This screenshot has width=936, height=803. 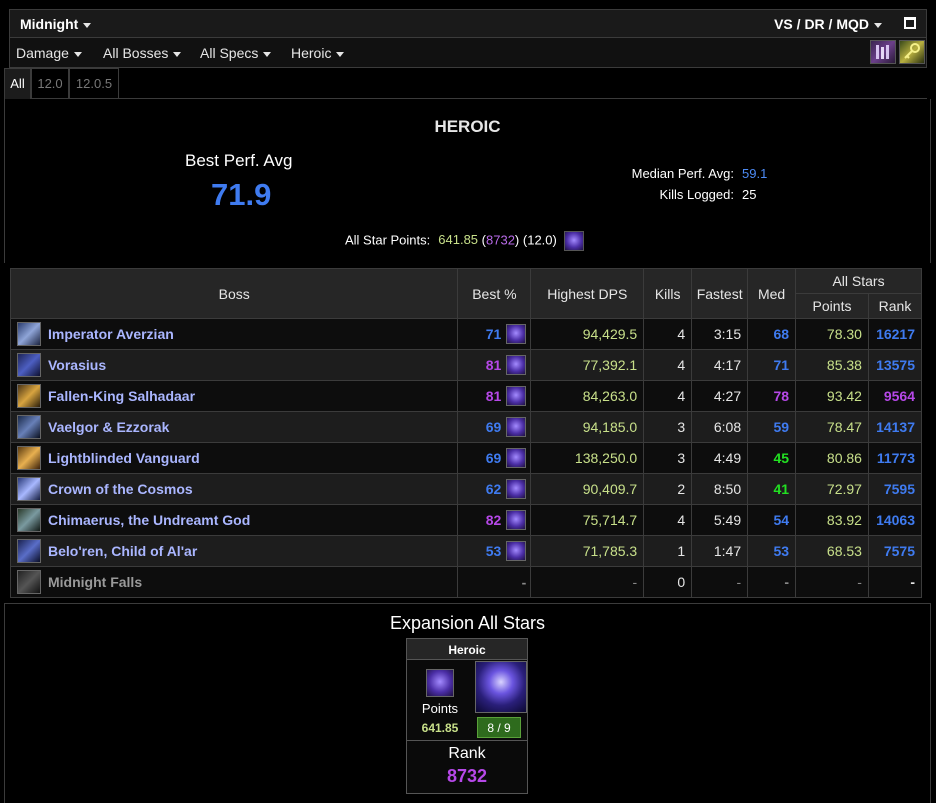 I want to click on col-rank: Rank, so click(x=895, y=306).